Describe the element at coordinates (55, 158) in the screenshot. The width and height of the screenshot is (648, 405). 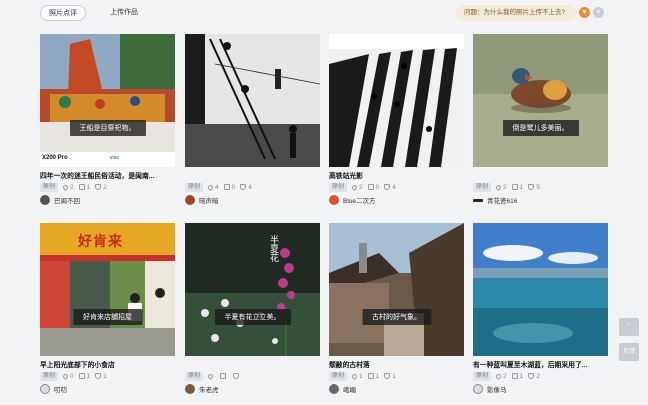
I see `camera-watermark: X200 Pro` at that location.